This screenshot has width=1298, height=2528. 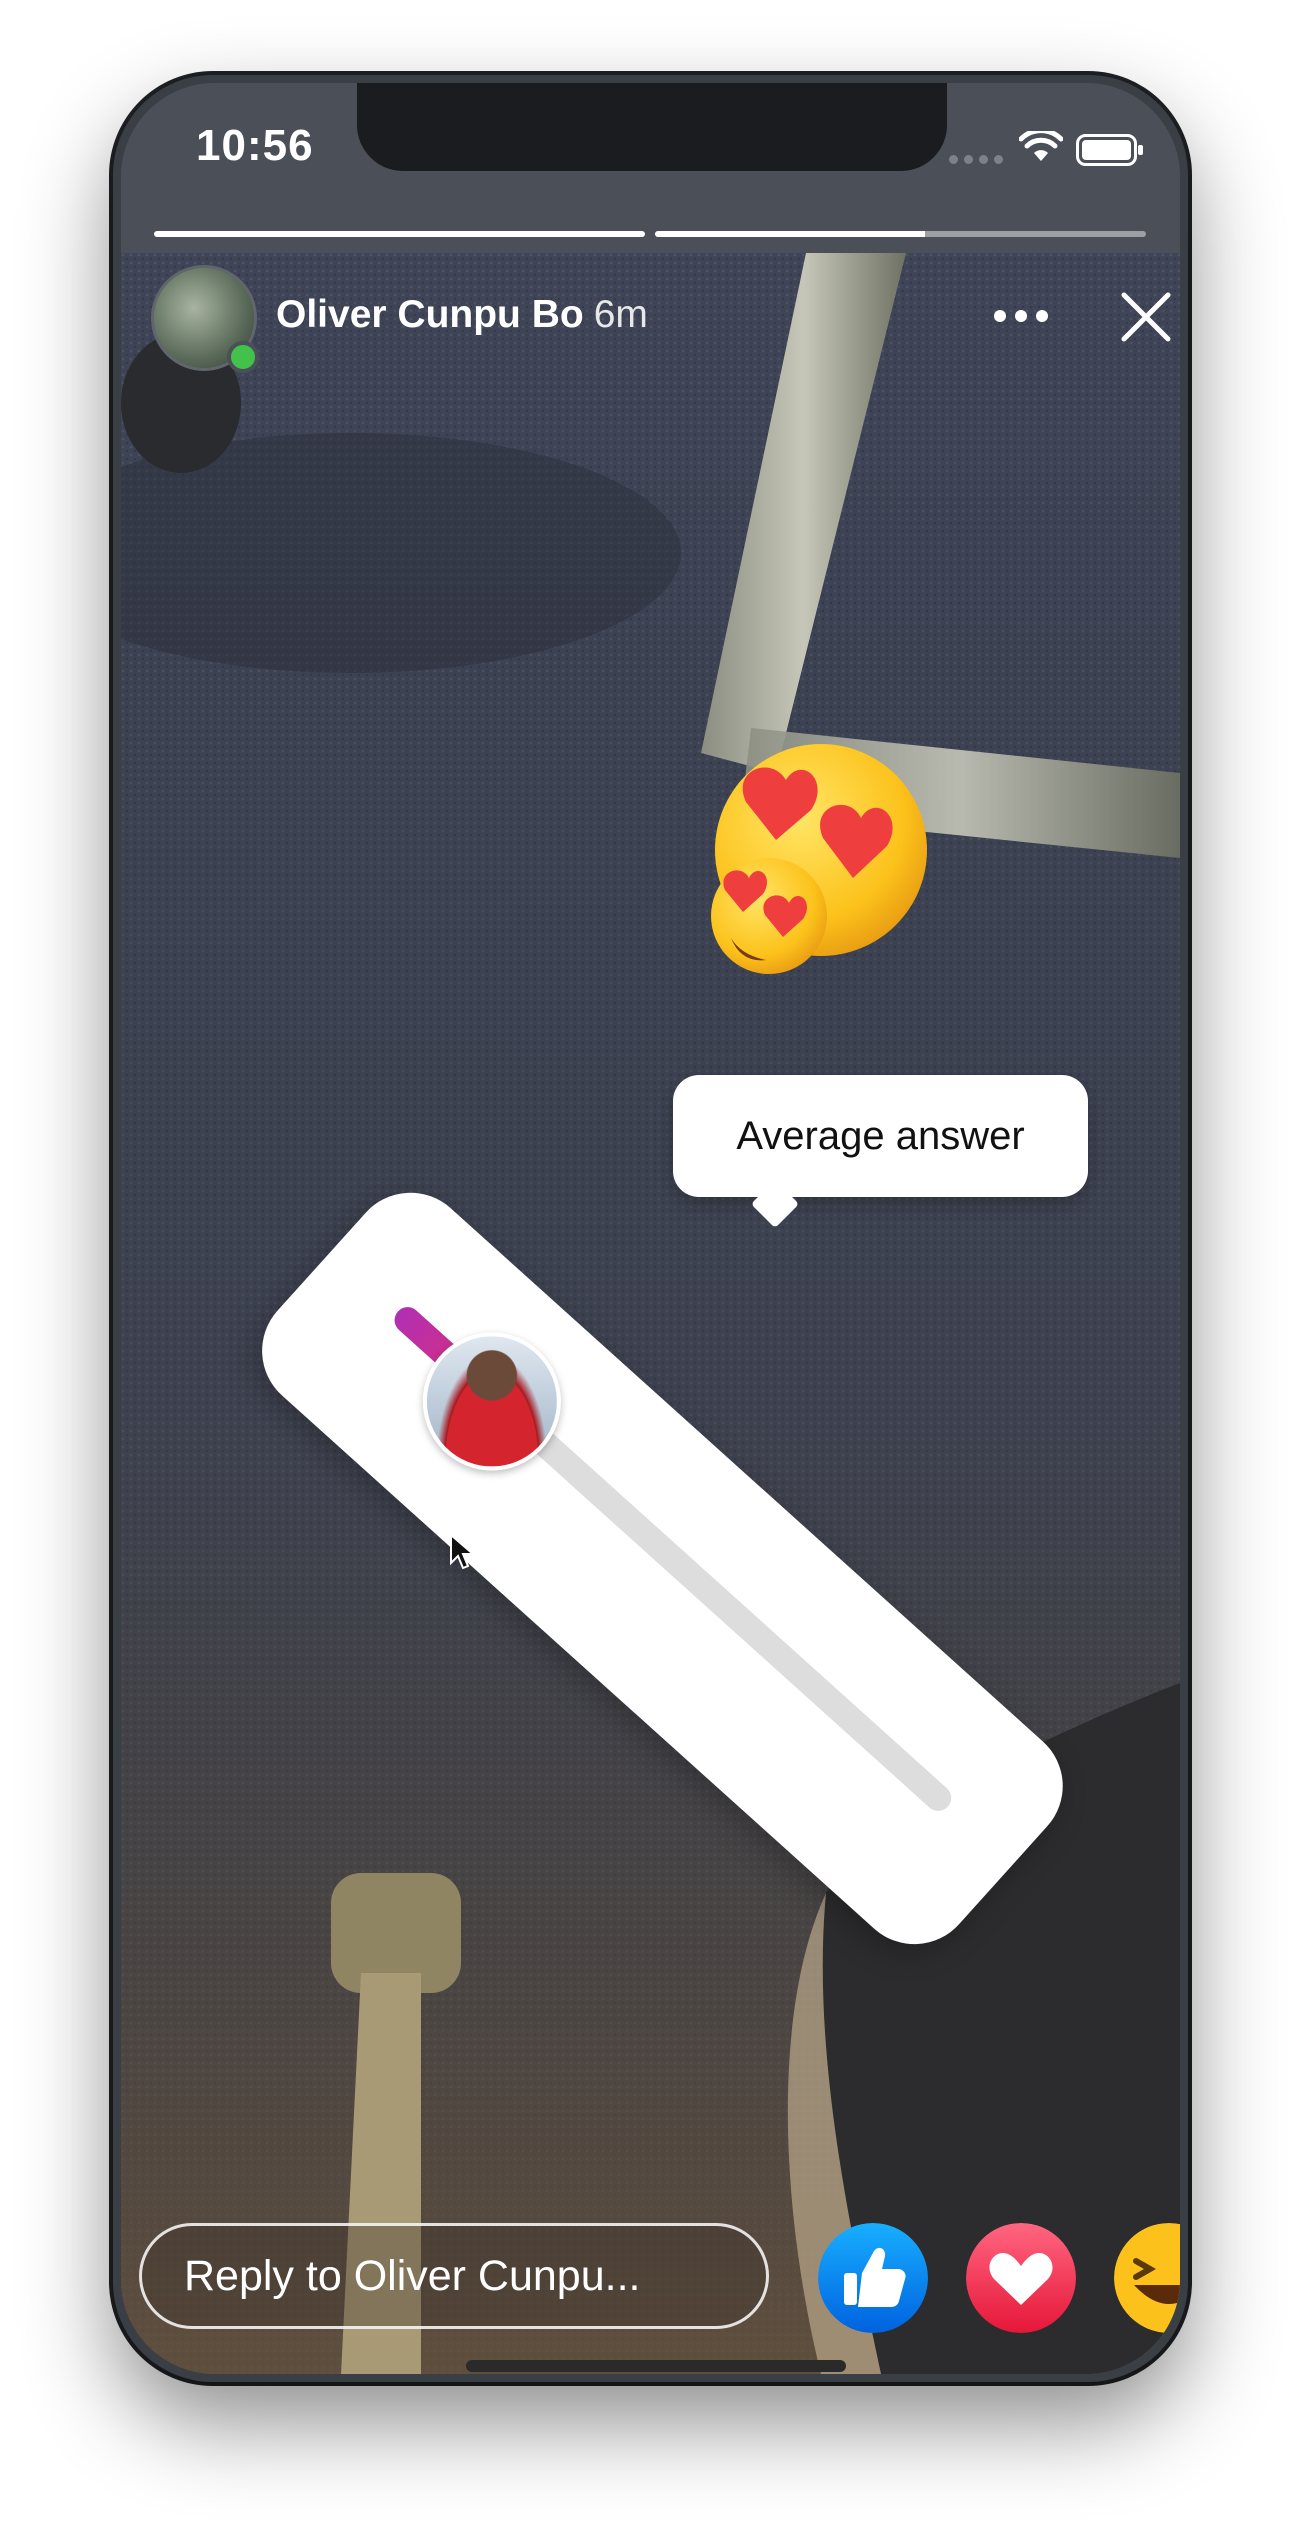 What do you see at coordinates (650, 234) in the screenshot?
I see `story-progress` at bounding box center [650, 234].